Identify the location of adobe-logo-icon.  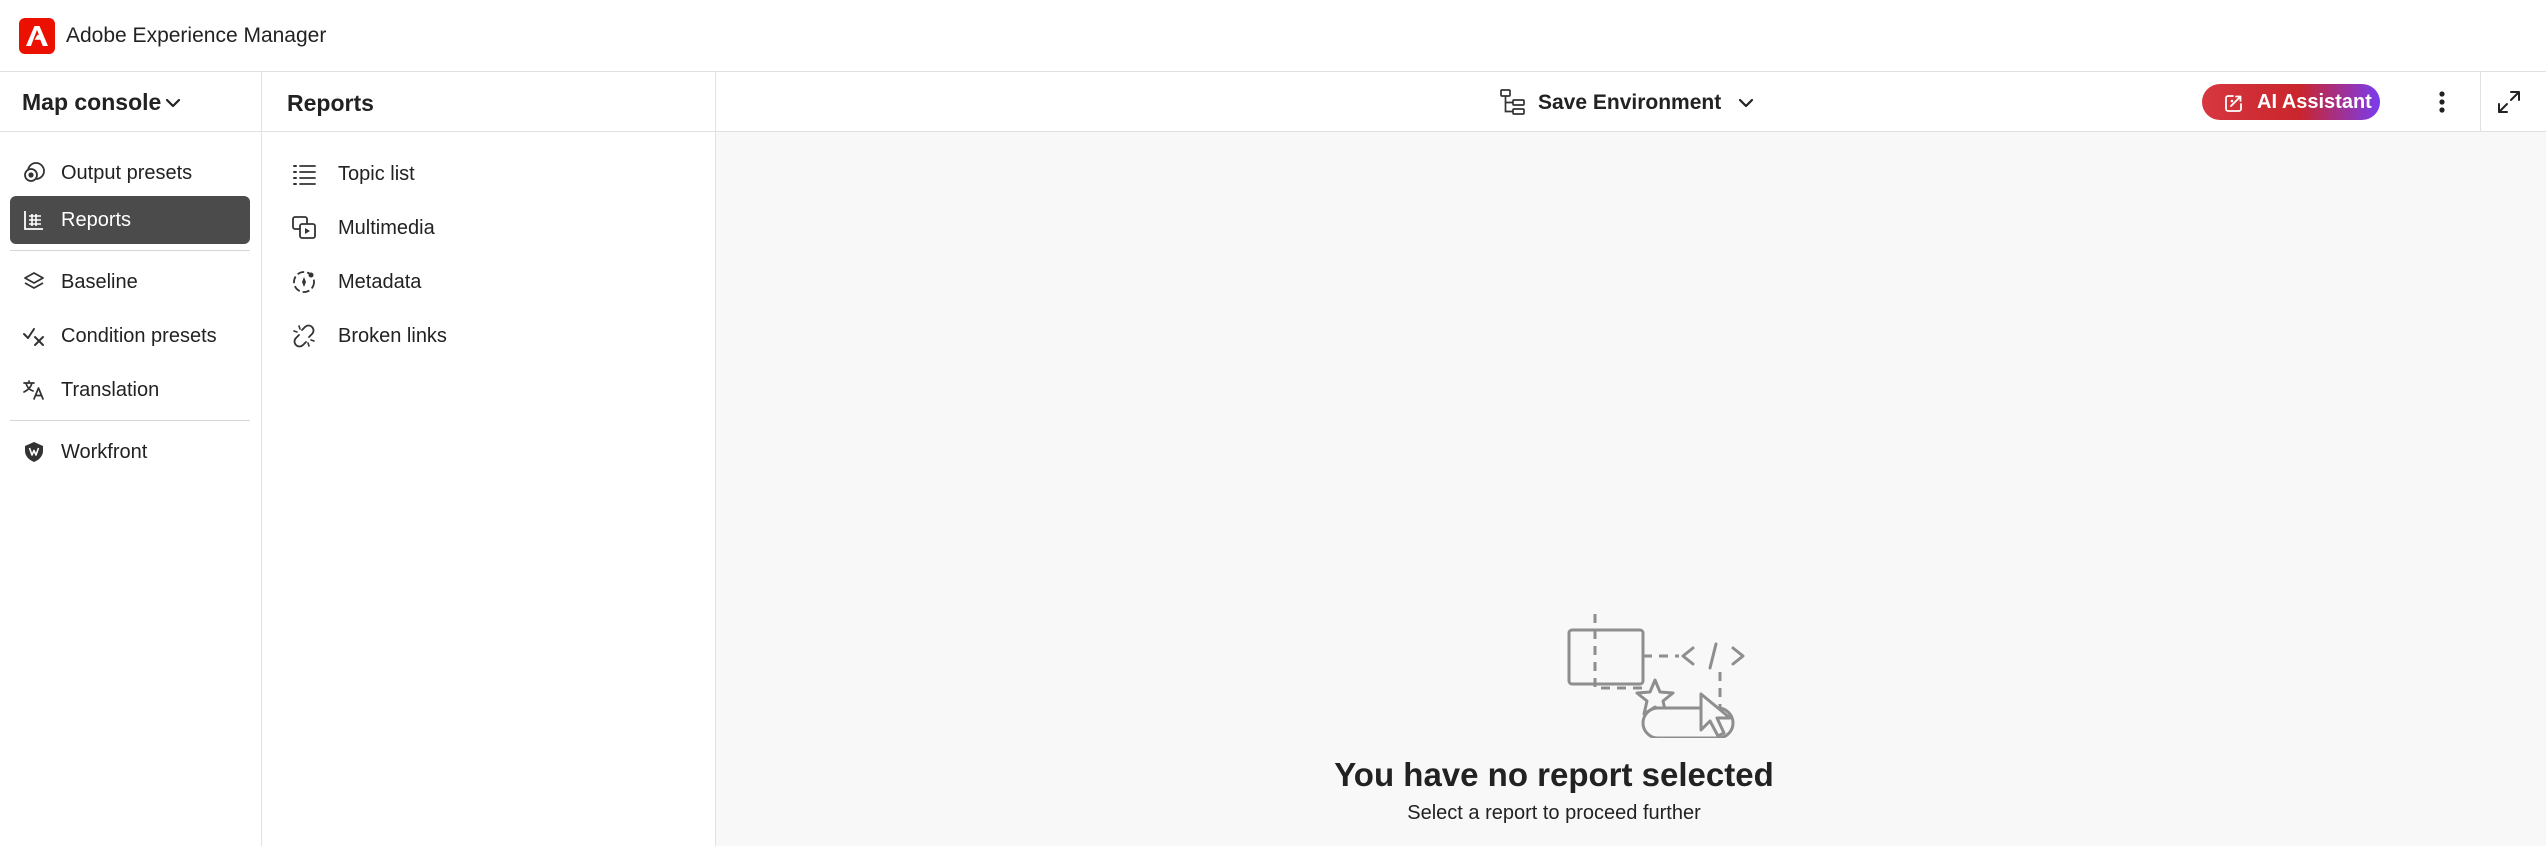
(37, 36).